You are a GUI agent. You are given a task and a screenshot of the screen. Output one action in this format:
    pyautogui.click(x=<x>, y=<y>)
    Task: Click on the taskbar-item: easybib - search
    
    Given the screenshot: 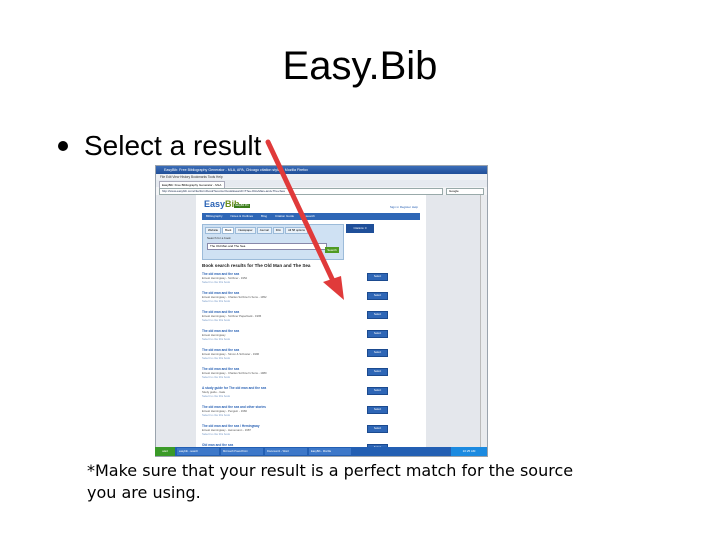 What is the action you would take?
    pyautogui.click(x=198, y=451)
    